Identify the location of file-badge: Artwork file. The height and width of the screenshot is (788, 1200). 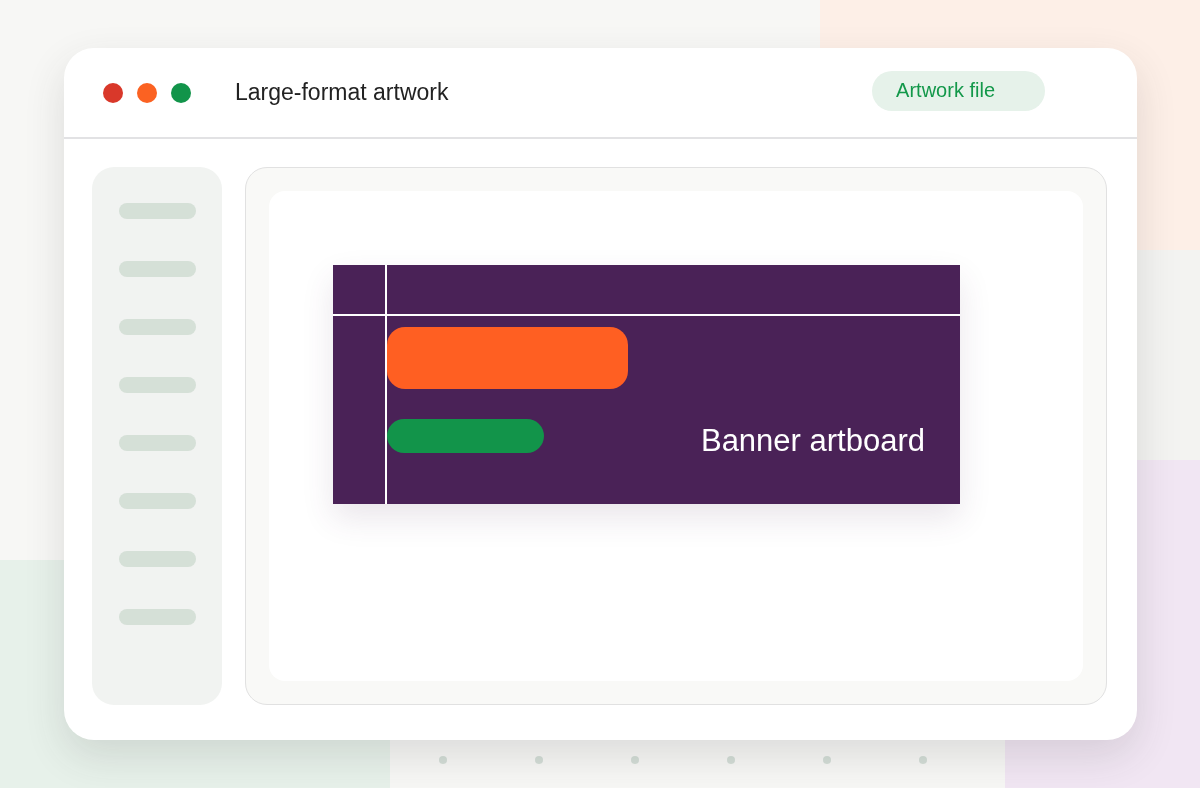
(958, 90).